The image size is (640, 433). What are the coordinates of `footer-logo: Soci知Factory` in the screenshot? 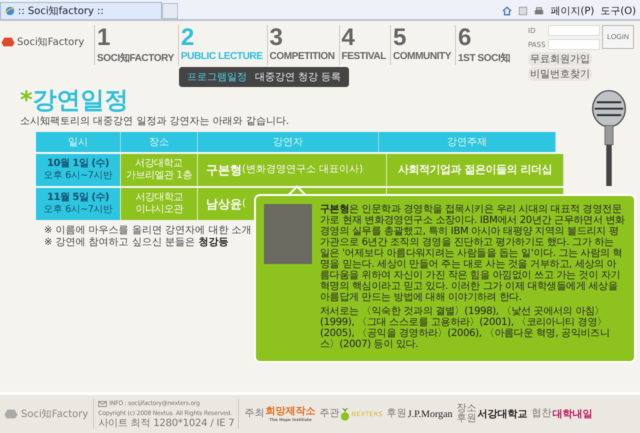 It's located at (54, 414).